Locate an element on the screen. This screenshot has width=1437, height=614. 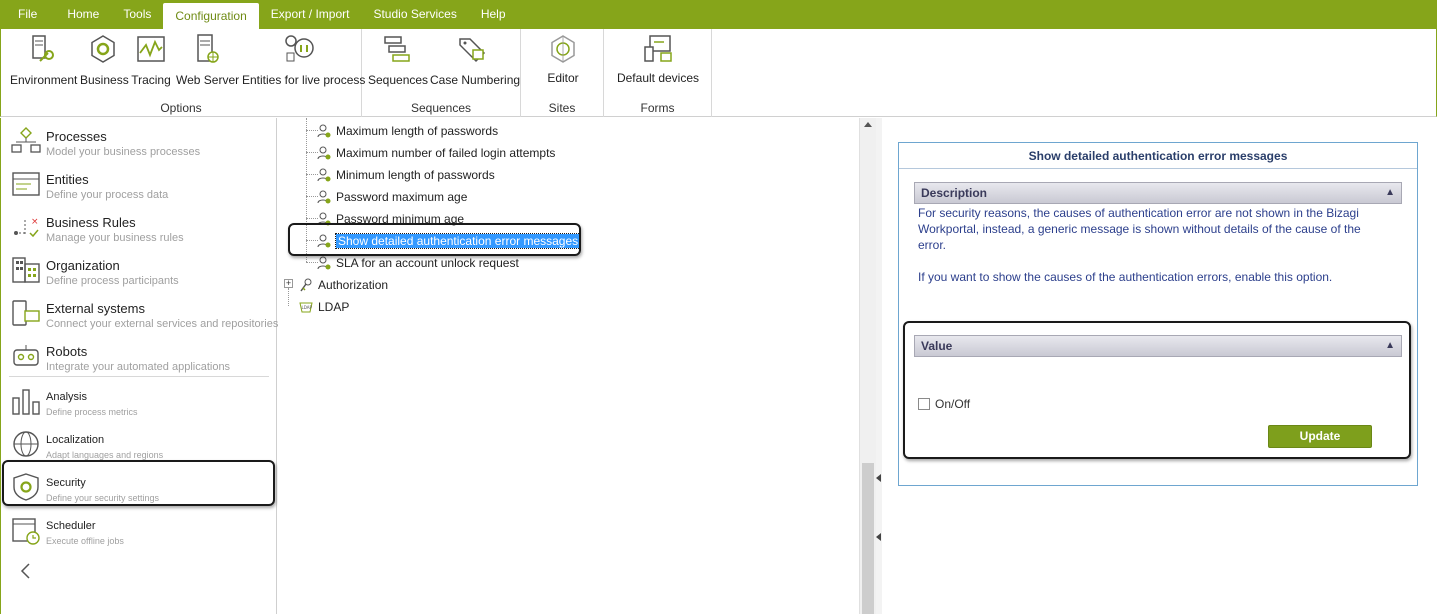
menu-file: File is located at coordinates (27, 14).